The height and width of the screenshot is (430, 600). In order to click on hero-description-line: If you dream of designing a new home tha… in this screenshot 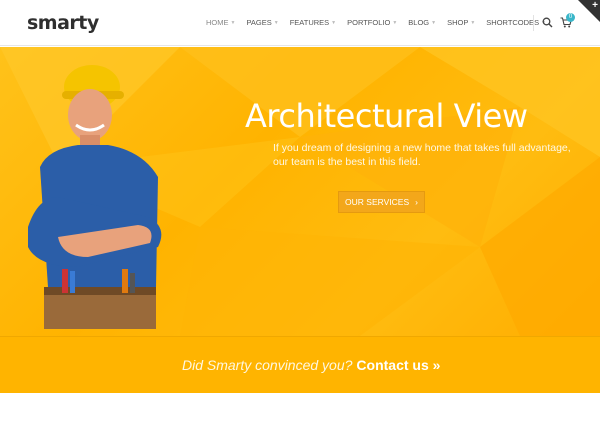, I will do `click(422, 148)`.